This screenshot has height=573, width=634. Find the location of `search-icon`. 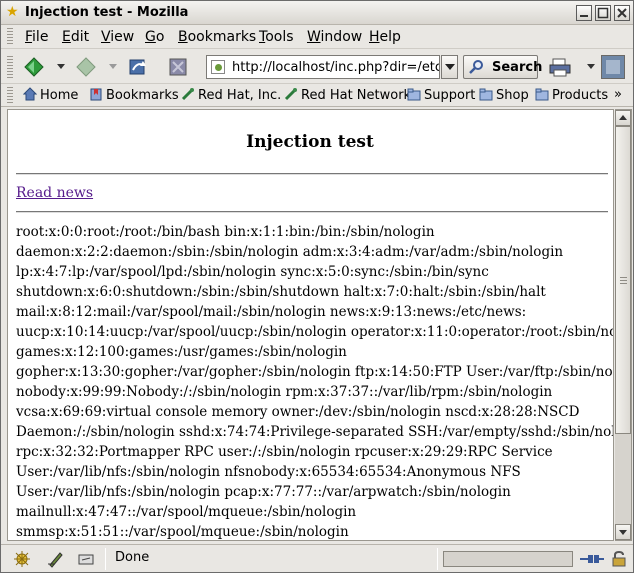

search-icon is located at coordinates (476, 67).